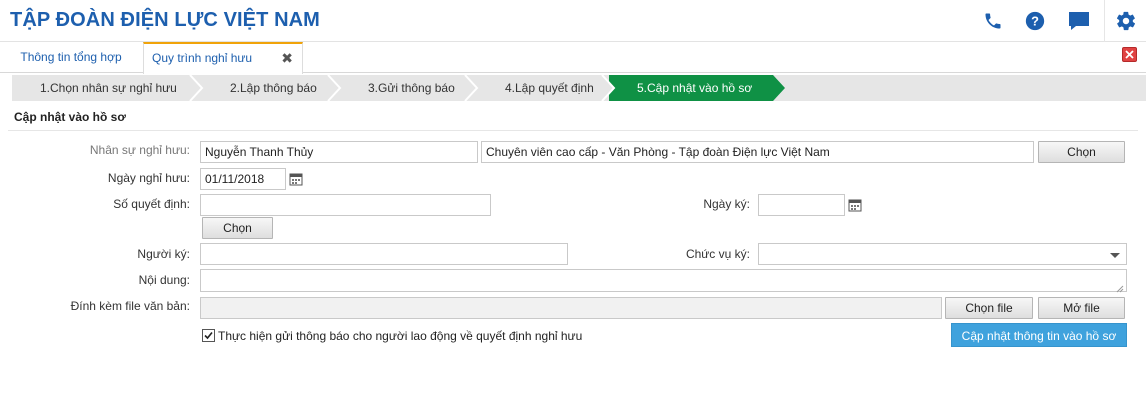 The height and width of the screenshot is (417, 1146). What do you see at coordinates (163, 254) in the screenshot?
I see `nguoi-ky-label: Người ký:` at bounding box center [163, 254].